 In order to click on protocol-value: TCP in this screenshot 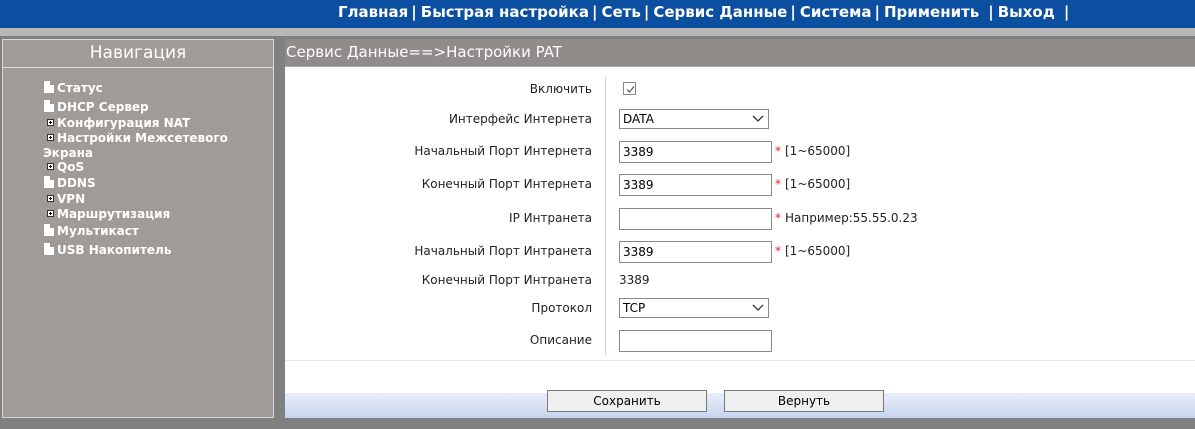, I will do `click(634, 308)`.